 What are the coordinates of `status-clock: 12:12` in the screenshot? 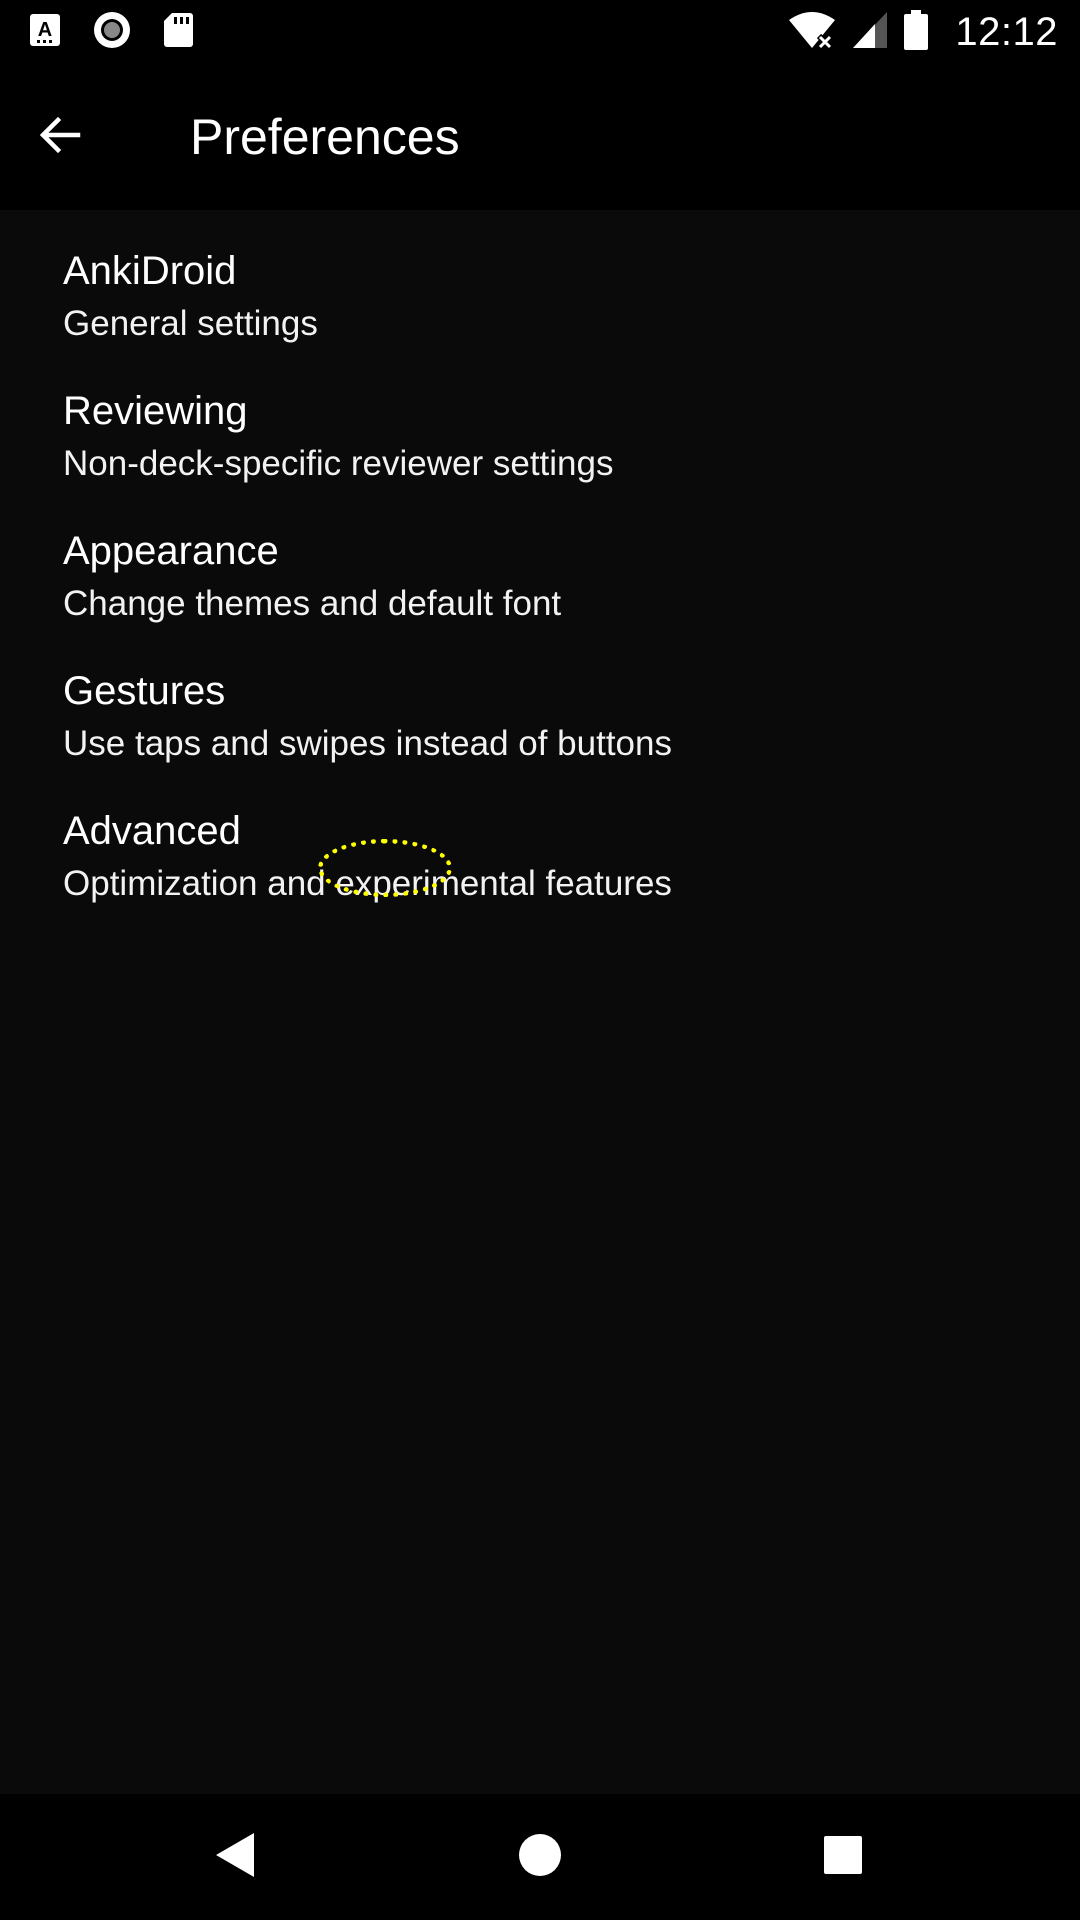 It's located at (1006, 31).